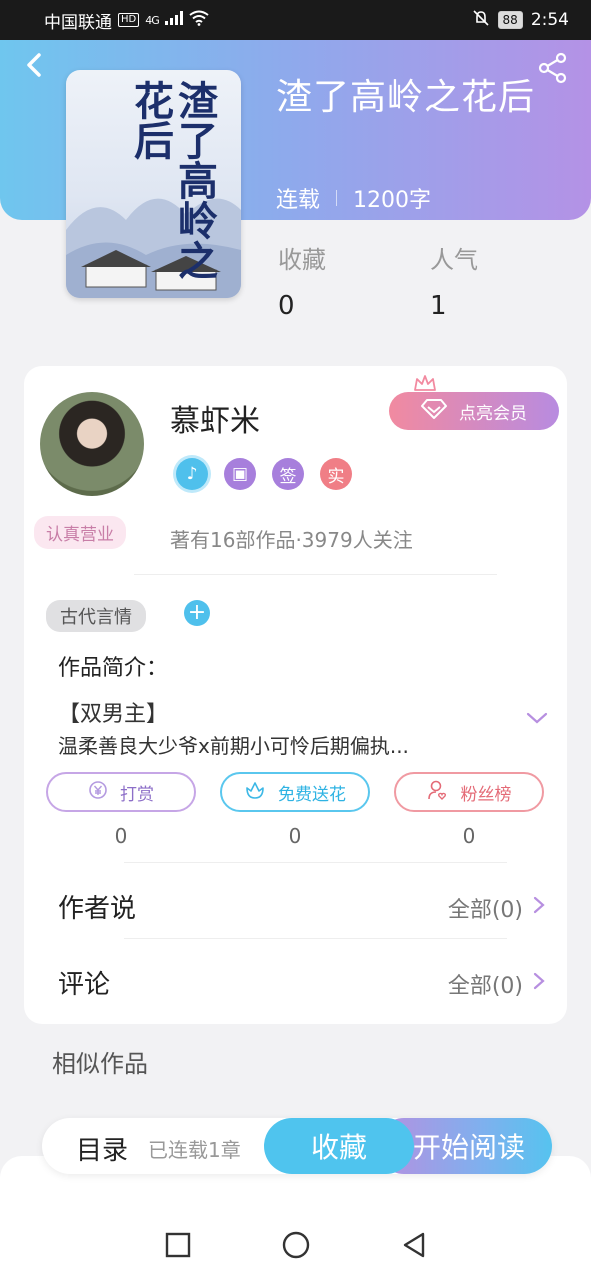 The height and width of the screenshot is (1280, 591). I want to click on music-badge-icon: ♪, so click(192, 474).